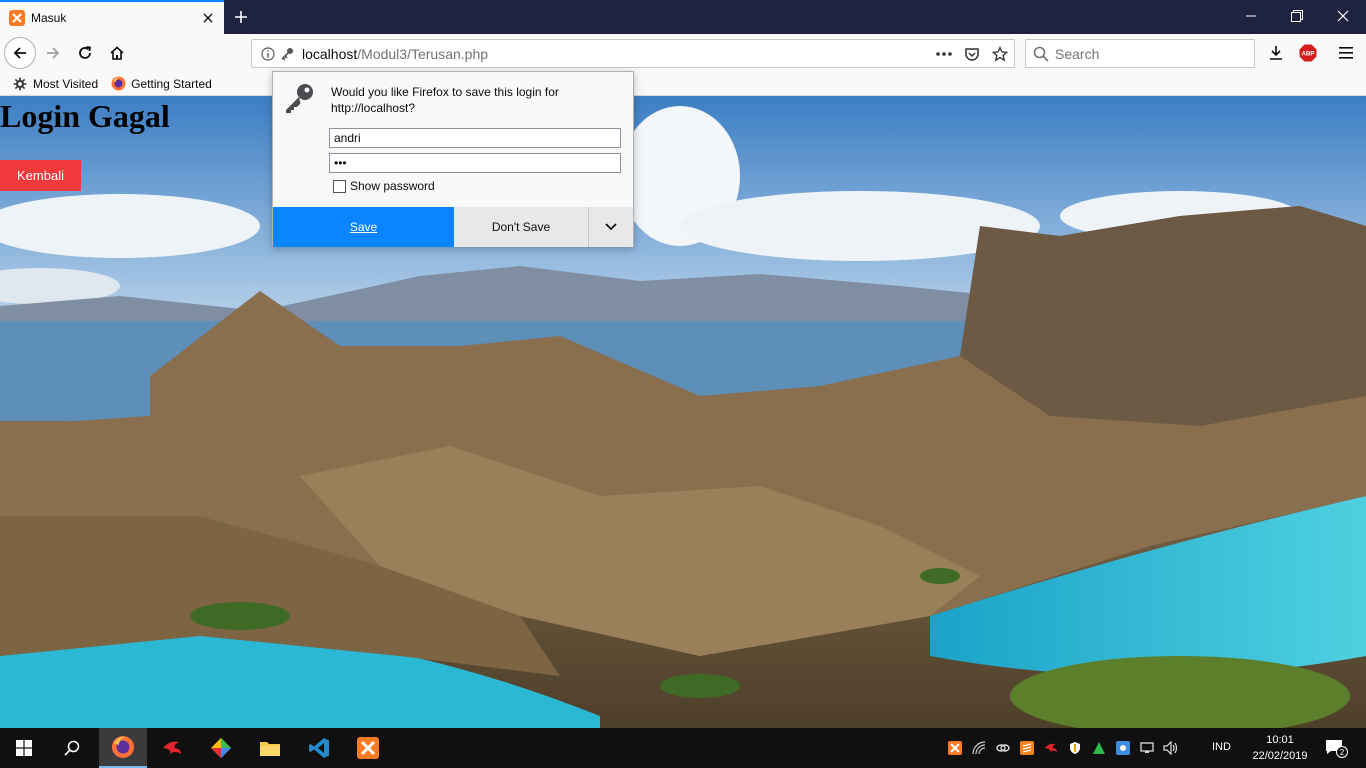 This screenshot has height=768, width=1366. I want to click on adblock-plus-button: ABP, so click(1308, 53).